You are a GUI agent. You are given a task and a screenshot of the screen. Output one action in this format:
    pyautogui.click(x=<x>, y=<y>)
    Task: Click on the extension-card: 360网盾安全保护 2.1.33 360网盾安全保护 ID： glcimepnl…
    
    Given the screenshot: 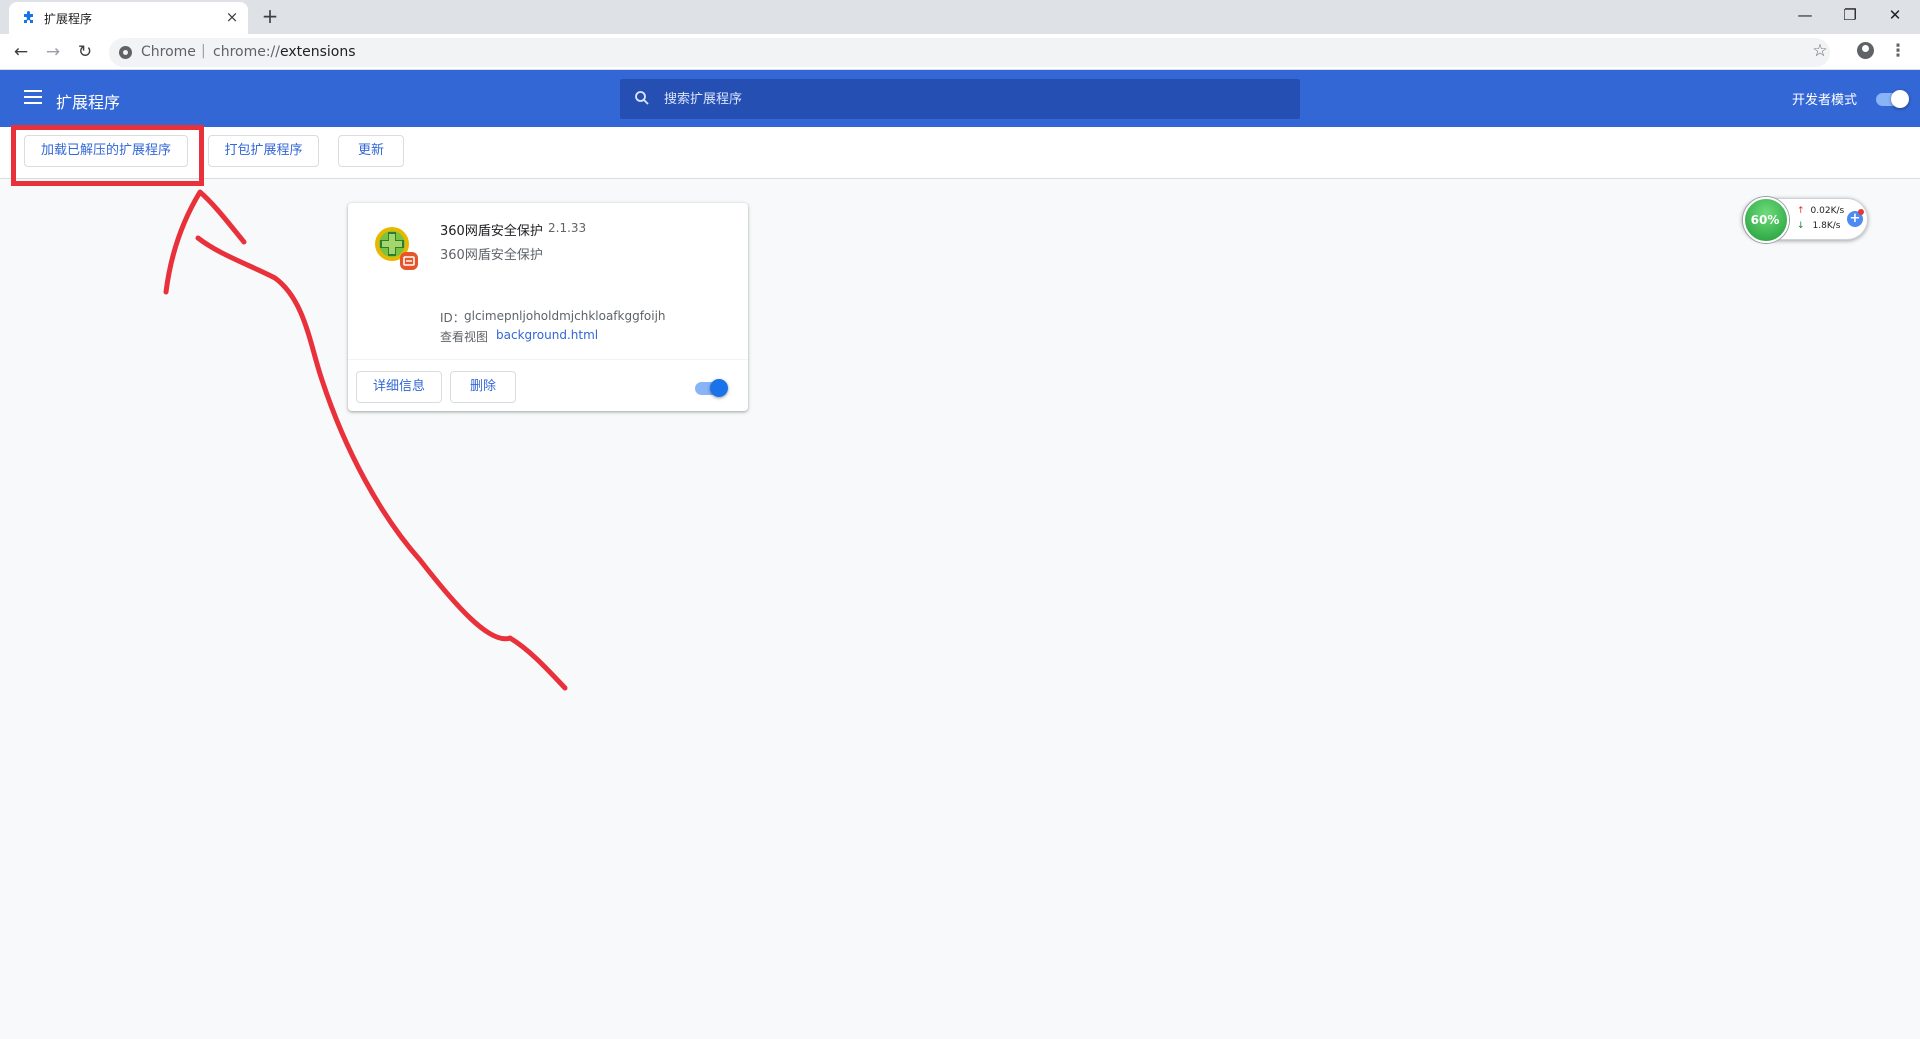 What is the action you would take?
    pyautogui.click(x=548, y=307)
    